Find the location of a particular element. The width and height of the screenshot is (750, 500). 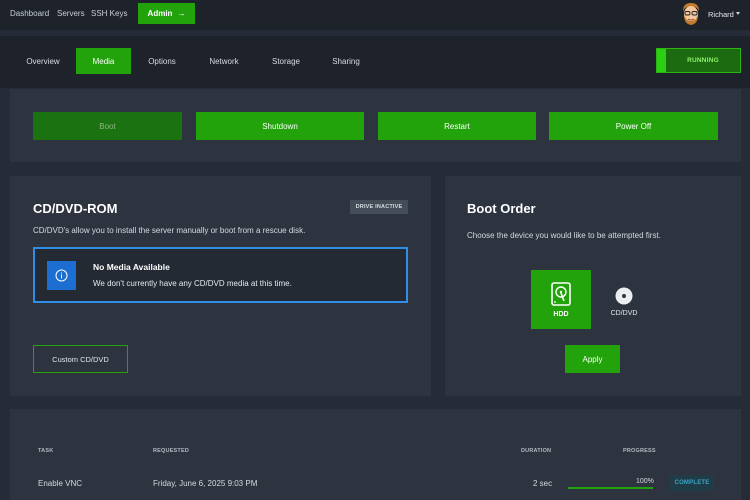

drive-status-badge: DRIVE INACTIVE is located at coordinates (379, 207).